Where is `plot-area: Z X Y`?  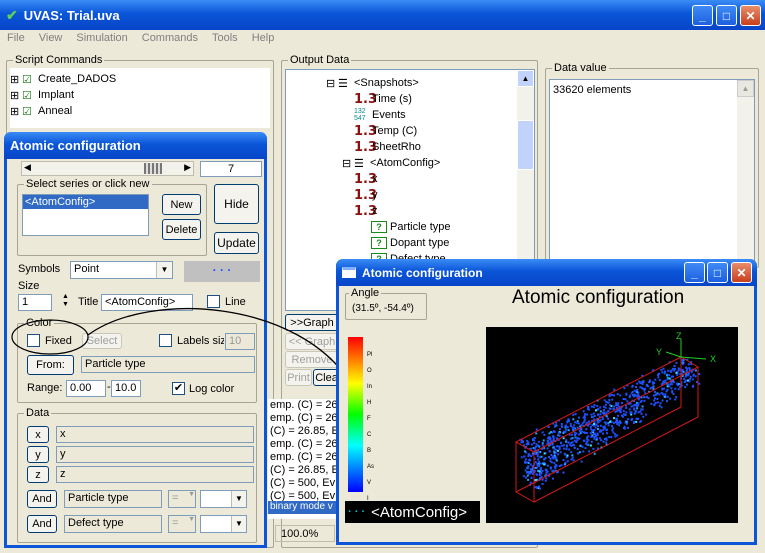 plot-area: Z X Y is located at coordinates (612, 425).